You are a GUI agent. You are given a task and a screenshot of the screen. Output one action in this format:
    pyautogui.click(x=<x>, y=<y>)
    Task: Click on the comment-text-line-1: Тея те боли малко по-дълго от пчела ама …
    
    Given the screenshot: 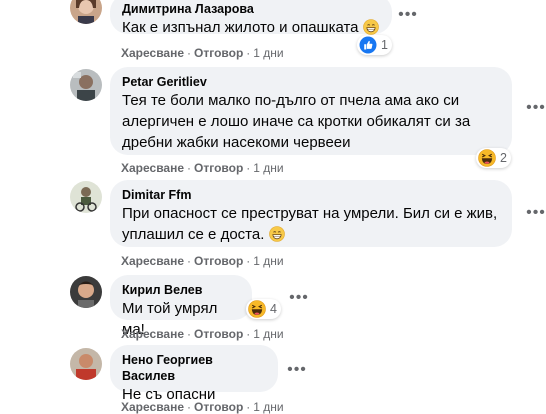 What is the action you would take?
    pyautogui.click(x=291, y=100)
    